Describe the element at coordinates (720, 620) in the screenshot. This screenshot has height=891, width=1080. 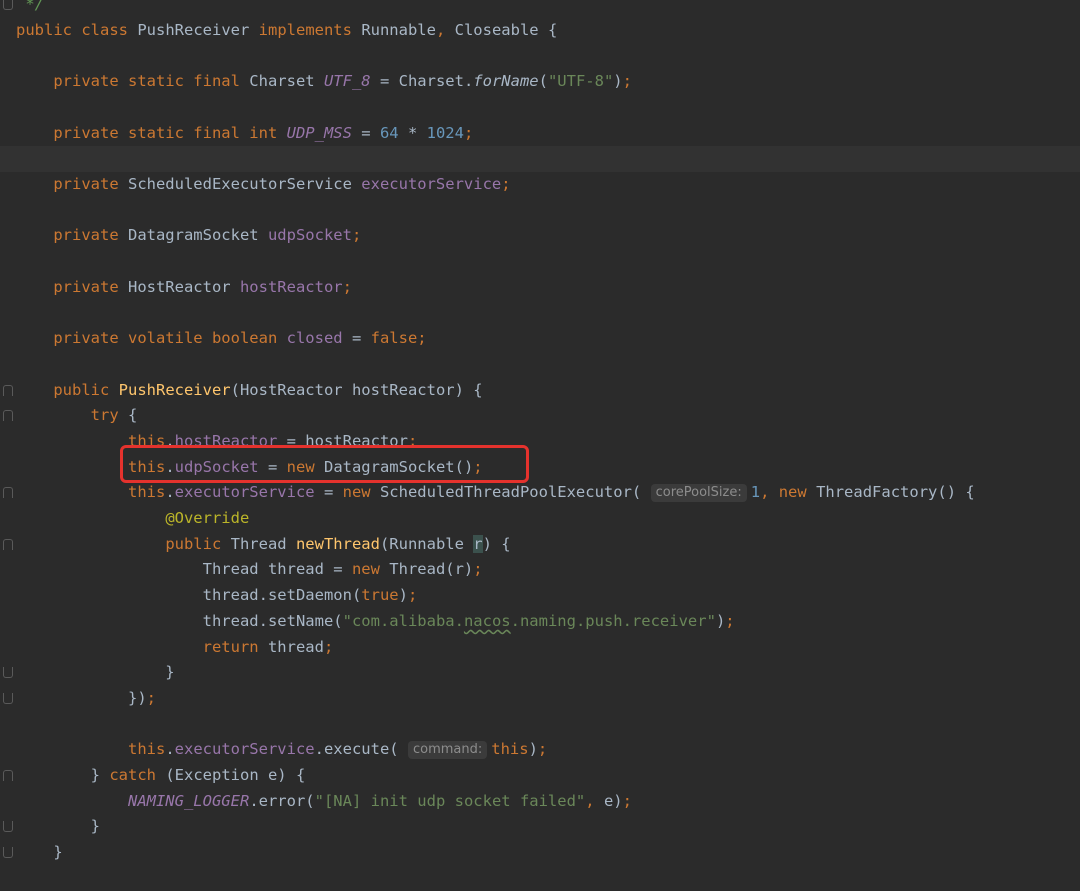
I see `code-token: )` at that location.